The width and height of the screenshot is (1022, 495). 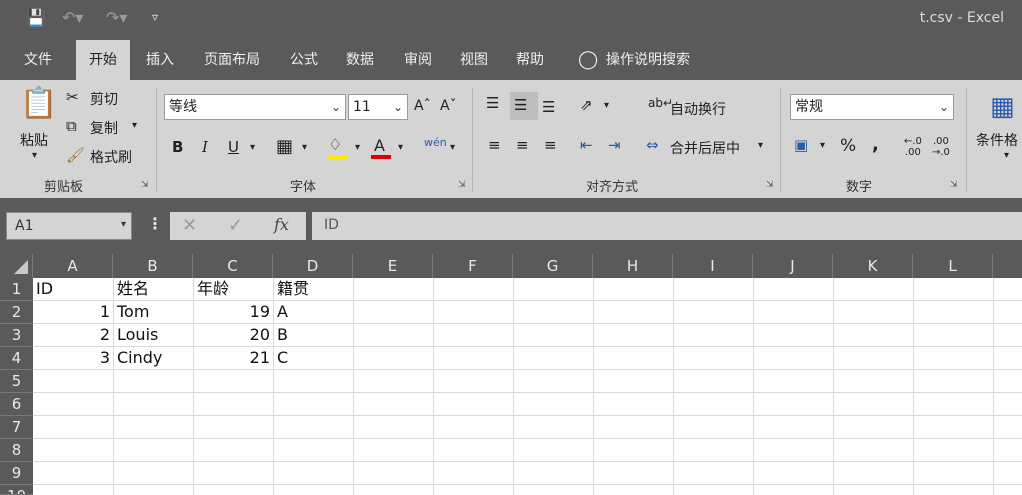 What do you see at coordinates (953, 266) in the screenshot?
I see `column-header-l: L` at bounding box center [953, 266].